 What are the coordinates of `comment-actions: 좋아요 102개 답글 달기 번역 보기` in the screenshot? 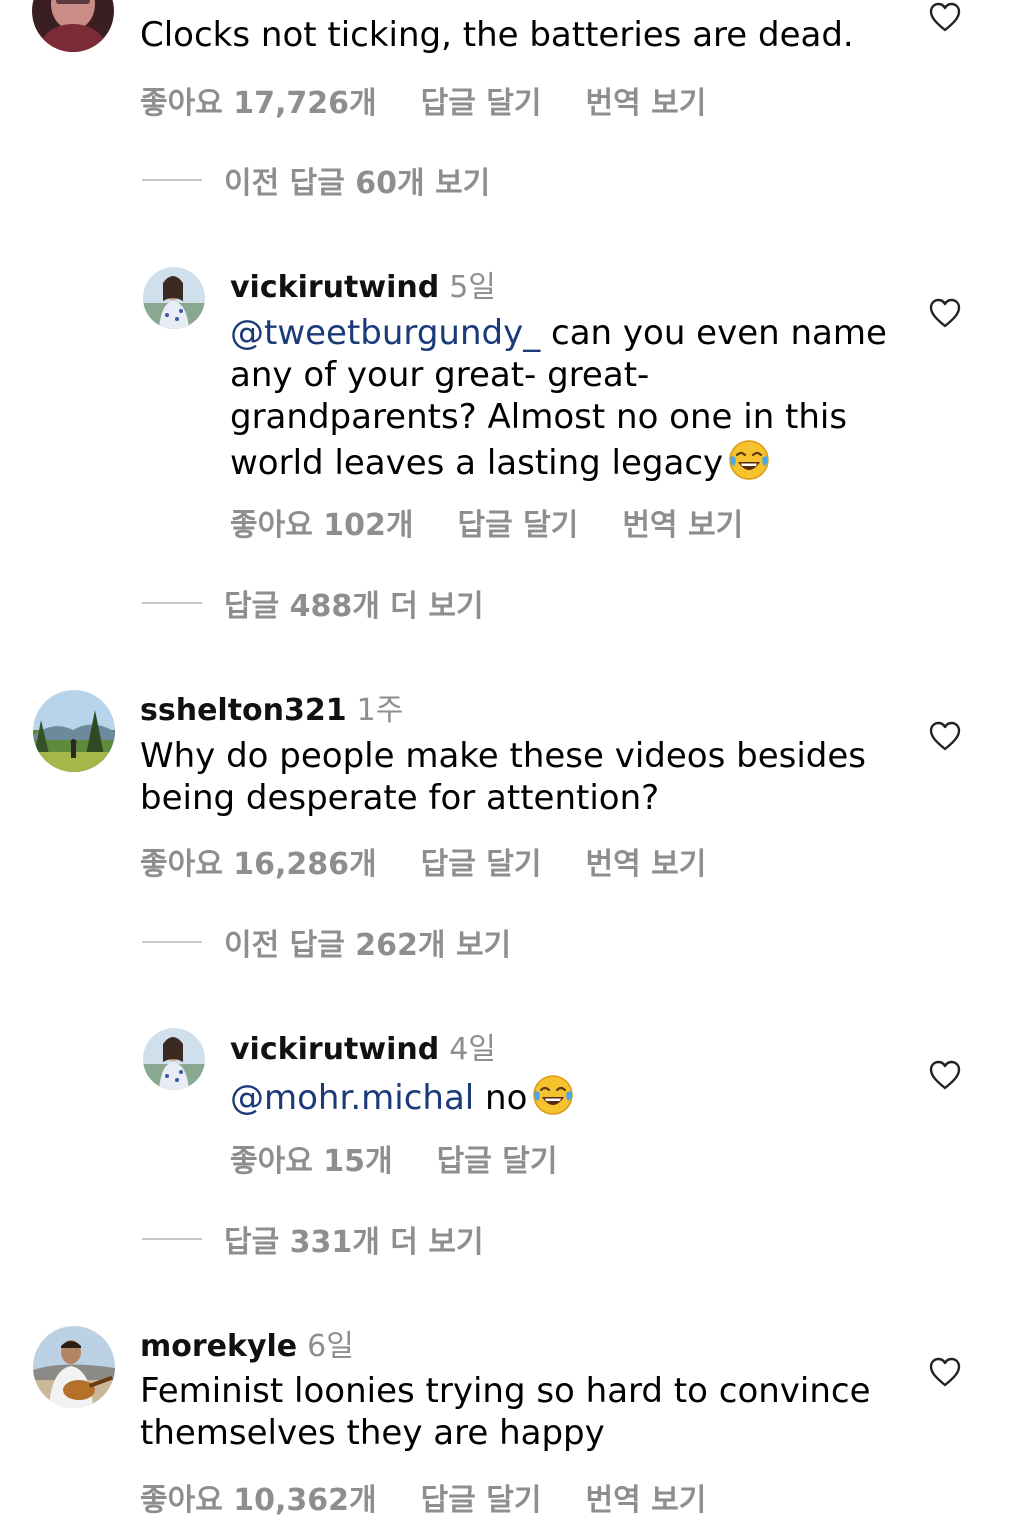 It's located at (508, 522).